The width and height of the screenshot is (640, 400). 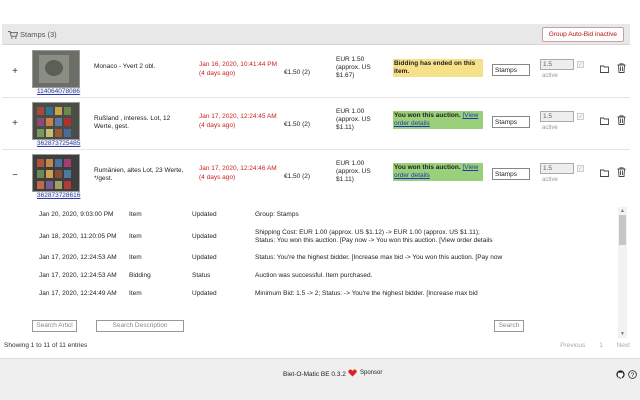 I want to click on bottom-bar: Biet-O-Matic BE 0.3.2 Sponsor ?, so click(x=320, y=379).